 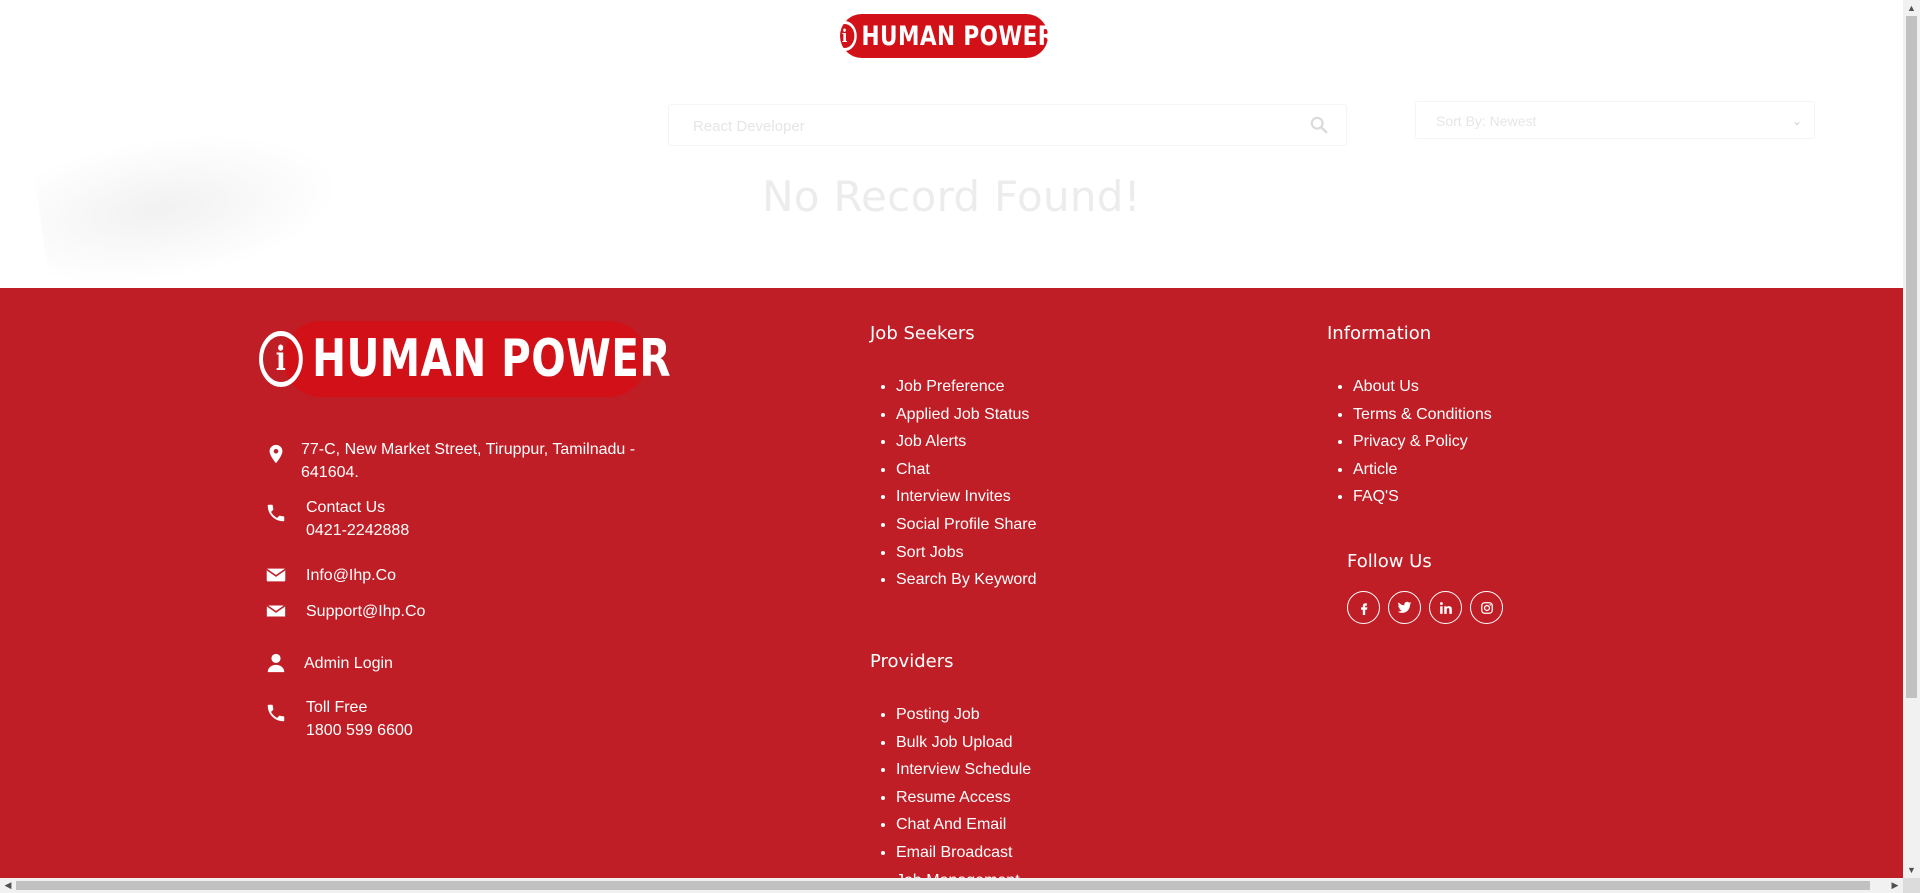 What do you see at coordinates (1895, 885) in the screenshot?
I see `scroll-right-icon: ▶` at bounding box center [1895, 885].